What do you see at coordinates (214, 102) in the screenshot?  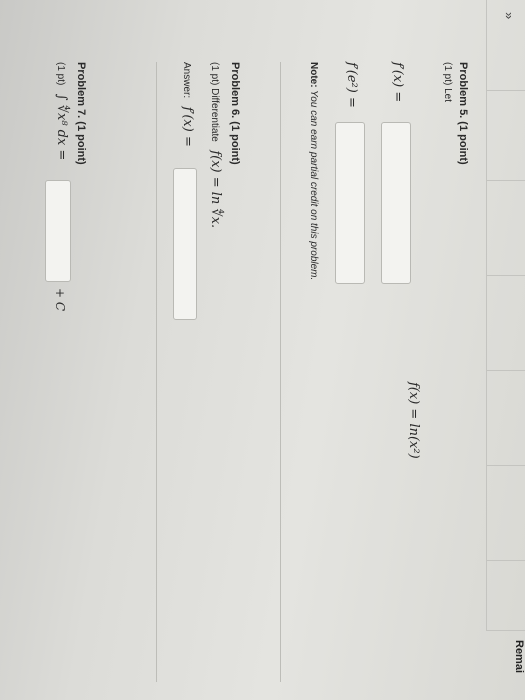 I see `problem-6-label: (1 pt) Differentiate` at bounding box center [214, 102].